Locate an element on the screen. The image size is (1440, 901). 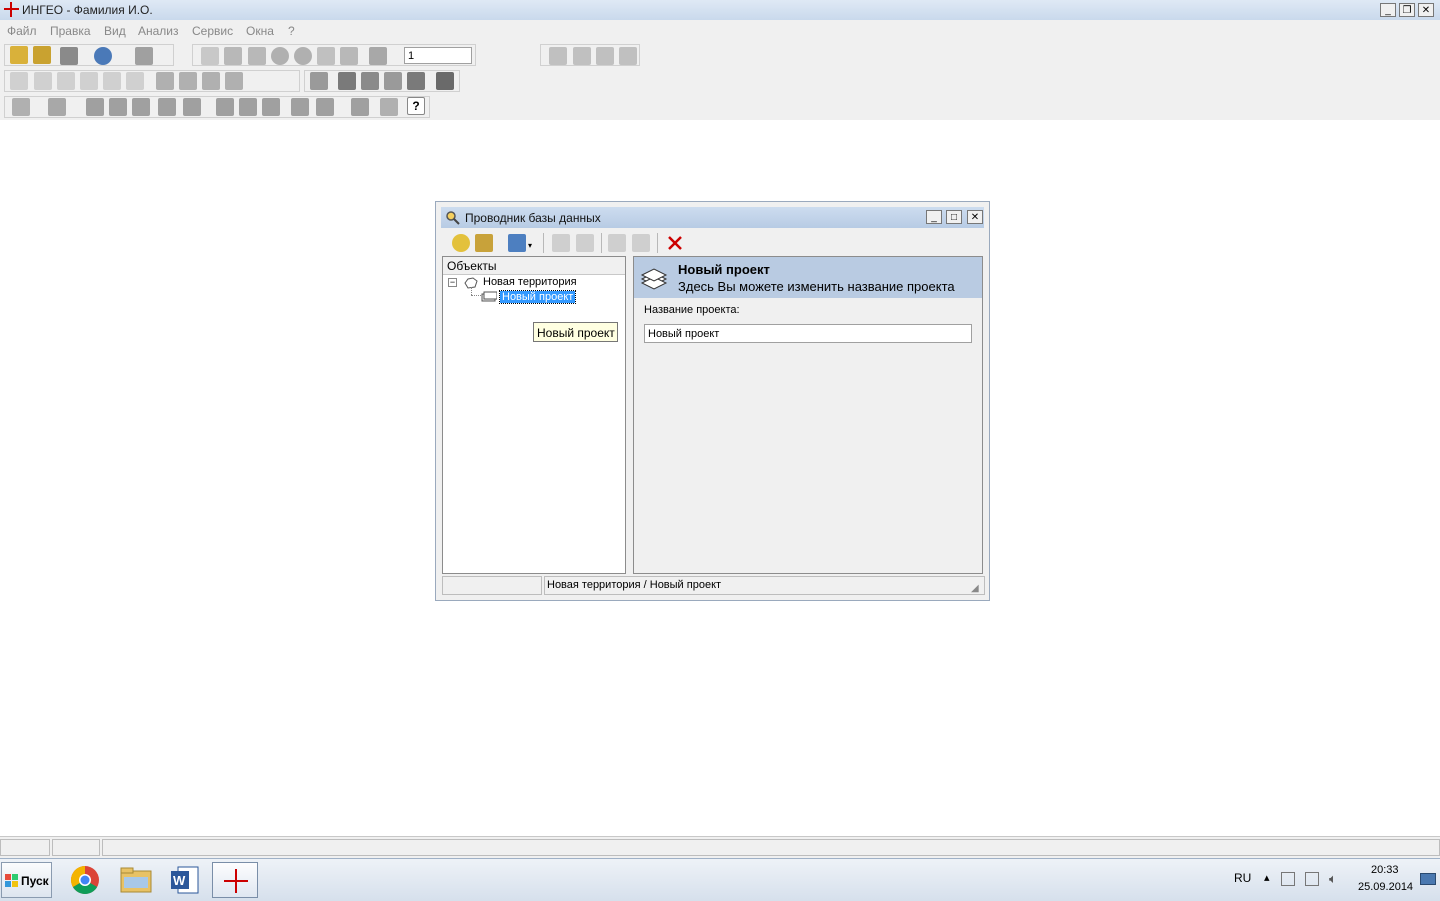
layers-icon is located at coordinates (144, 56).